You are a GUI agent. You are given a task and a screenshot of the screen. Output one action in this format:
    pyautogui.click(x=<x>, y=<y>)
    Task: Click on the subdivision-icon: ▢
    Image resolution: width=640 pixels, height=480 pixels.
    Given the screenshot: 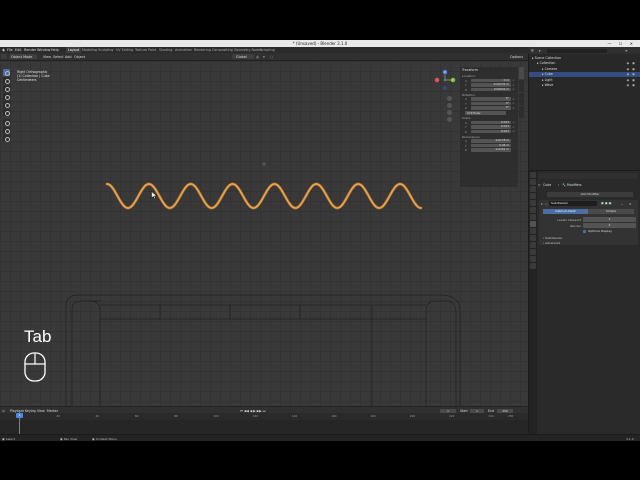 What is the action you would take?
    pyautogui.click(x=546, y=203)
    